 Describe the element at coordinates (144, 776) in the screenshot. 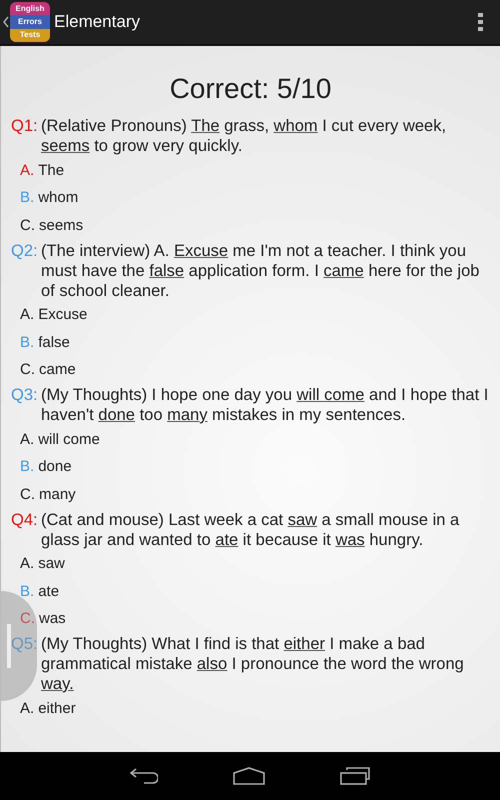

I see `back-icon` at that location.